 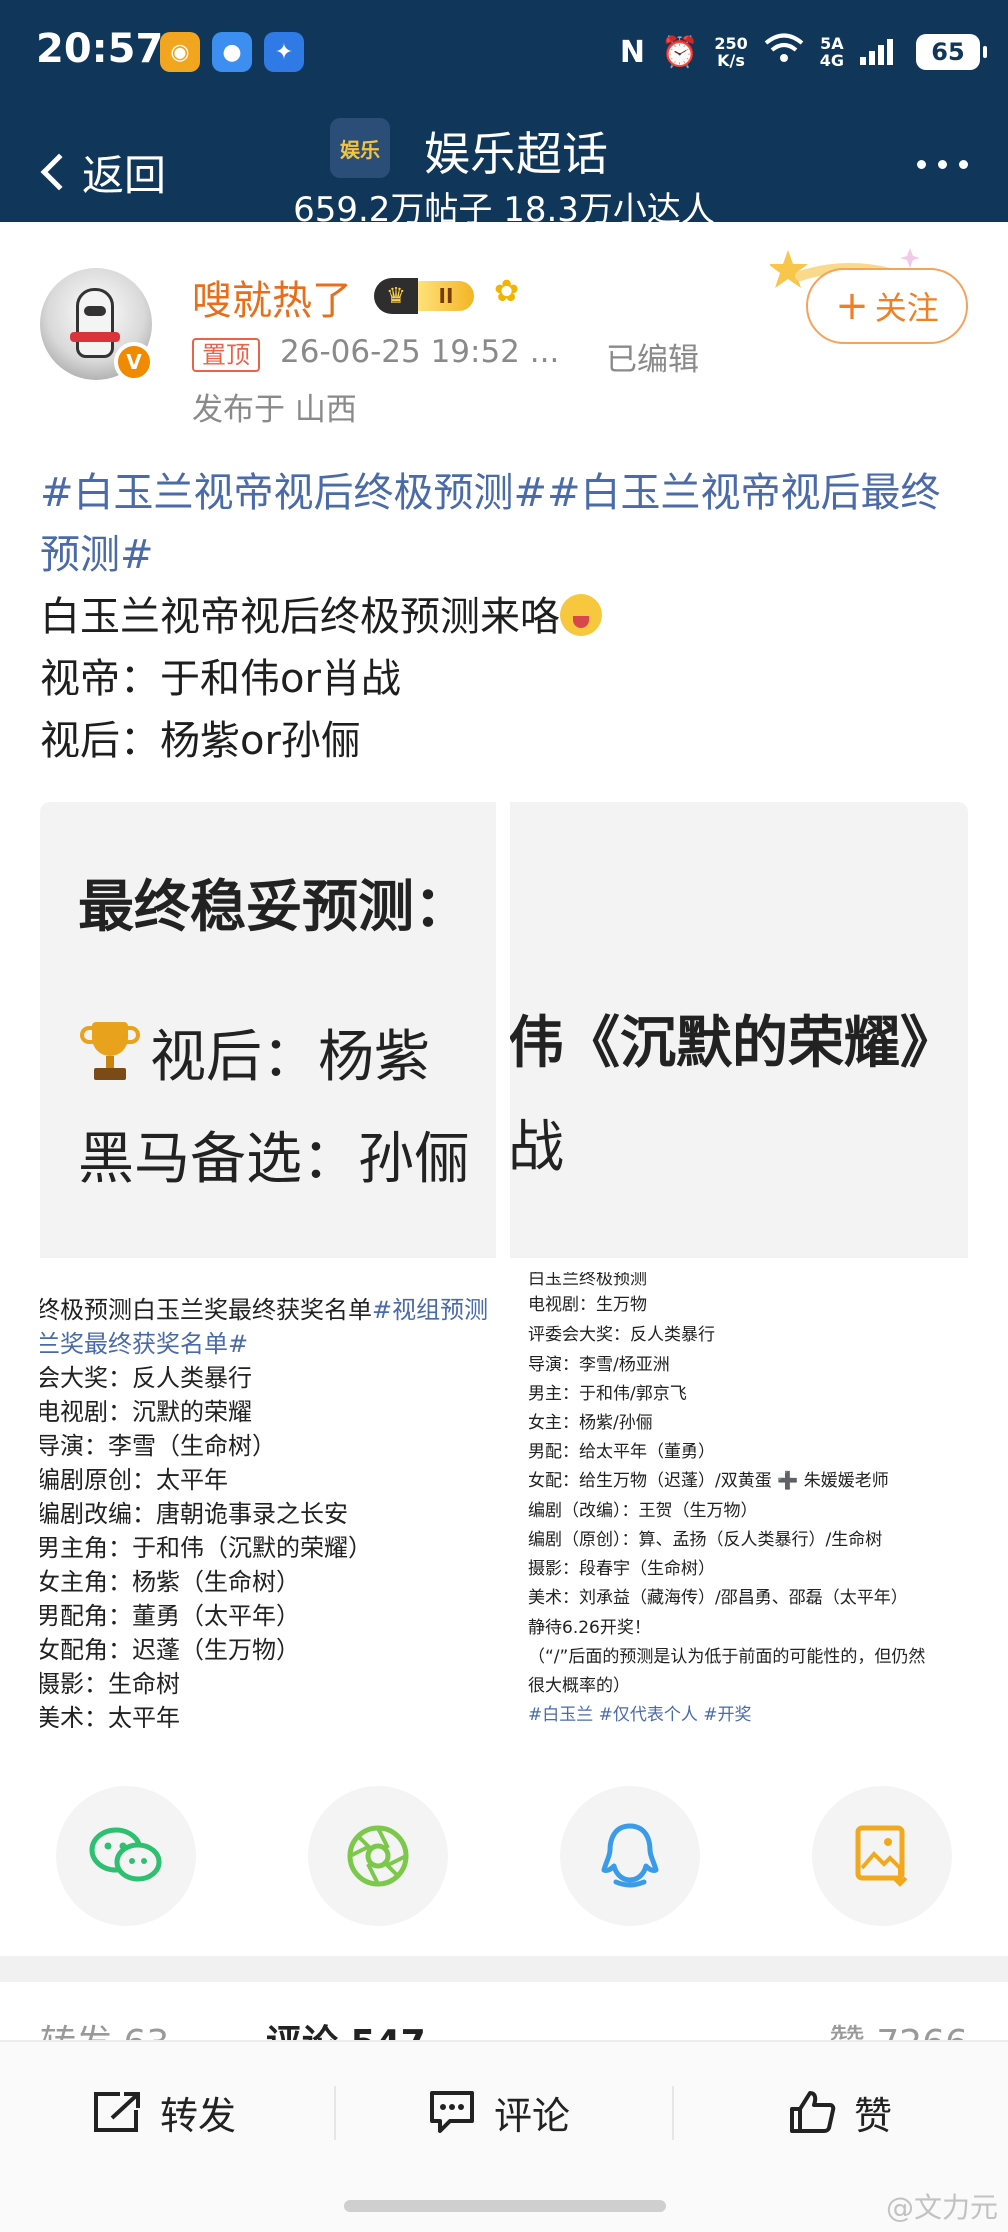 What do you see at coordinates (360, 148) in the screenshot?
I see `topic-logo: 娱乐` at bounding box center [360, 148].